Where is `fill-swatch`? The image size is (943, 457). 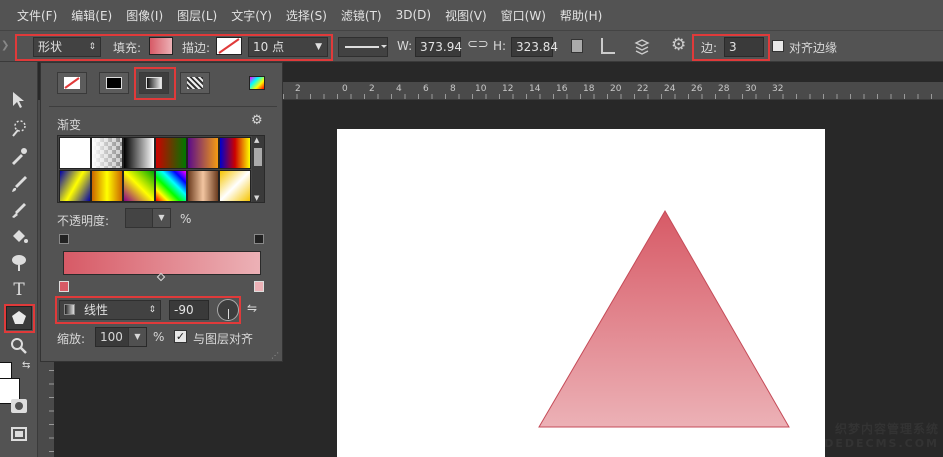 fill-swatch is located at coordinates (161, 46).